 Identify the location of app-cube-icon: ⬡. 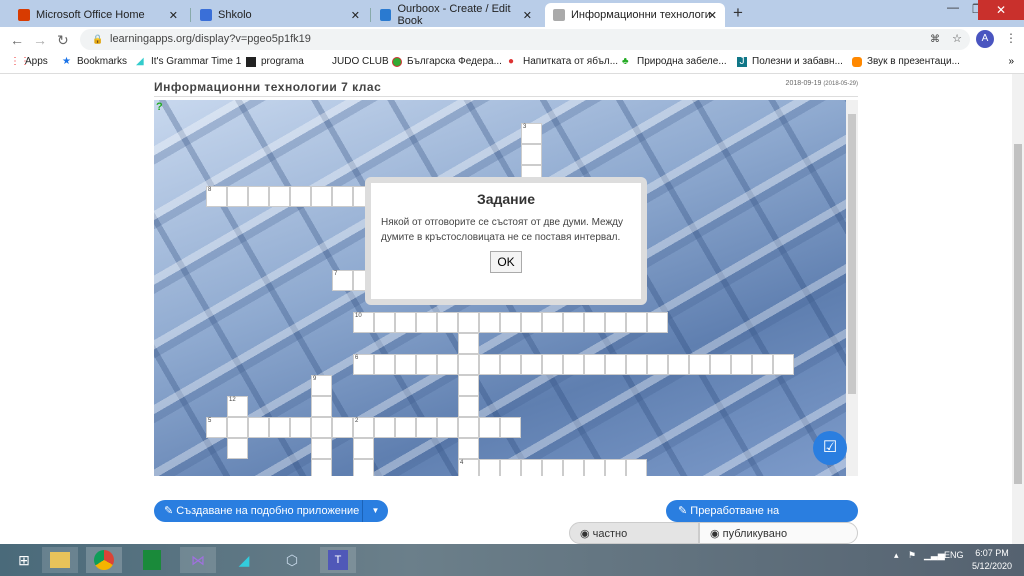
(292, 560).